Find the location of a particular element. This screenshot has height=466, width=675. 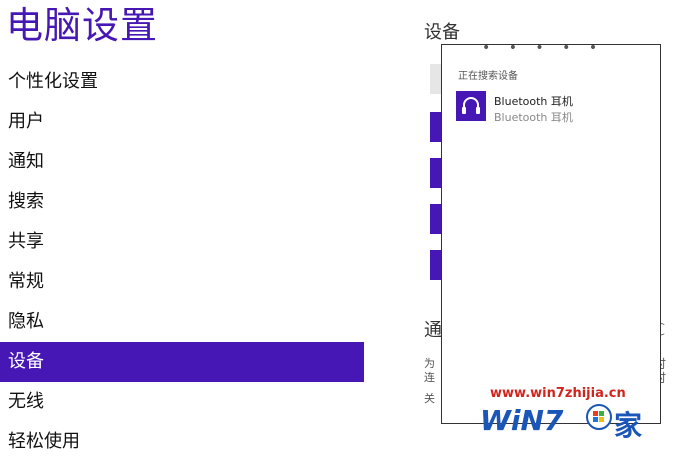

watermark-logo: WiN7 is located at coordinates (522, 420).